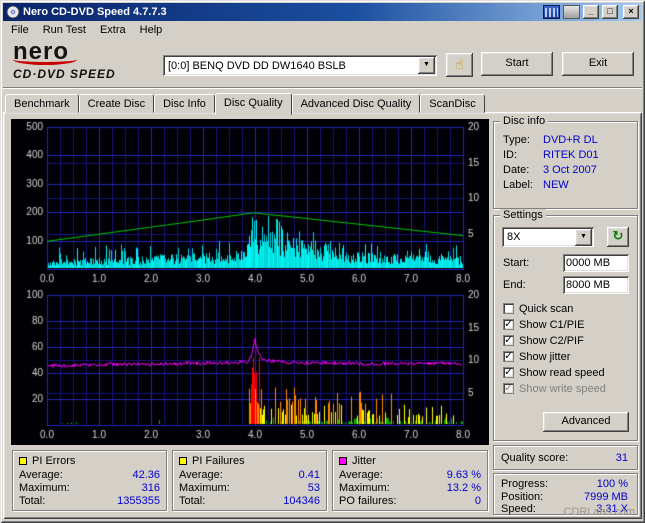 This screenshot has width=645, height=523. Describe the element at coordinates (249, 475) in the screenshot. I see `stats-row: Average: 0.41` at that location.